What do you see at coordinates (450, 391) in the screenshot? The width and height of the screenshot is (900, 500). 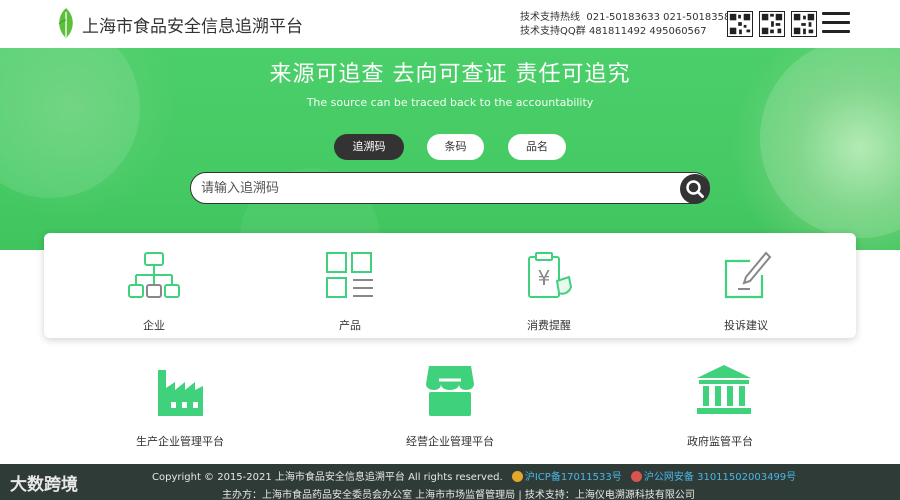 I see `store-icon` at bounding box center [450, 391].